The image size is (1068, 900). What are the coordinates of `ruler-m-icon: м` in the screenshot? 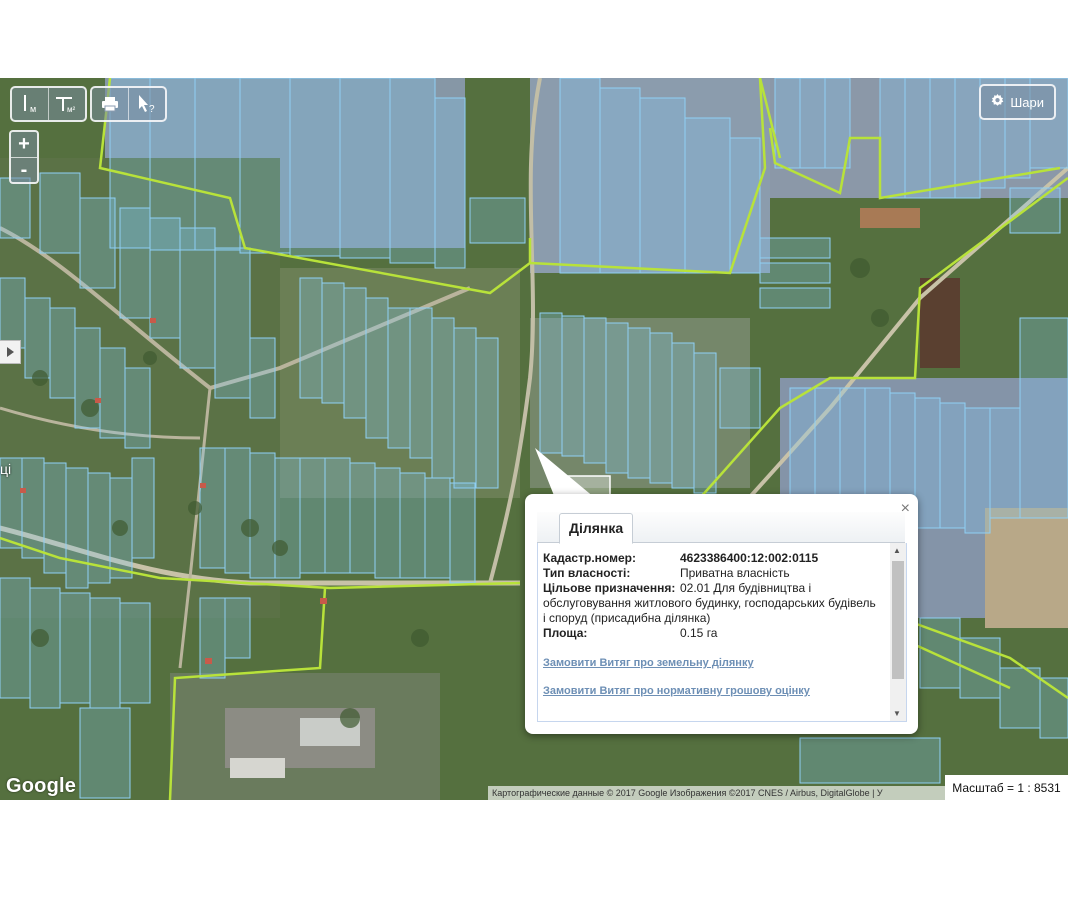 It's located at (30, 104).